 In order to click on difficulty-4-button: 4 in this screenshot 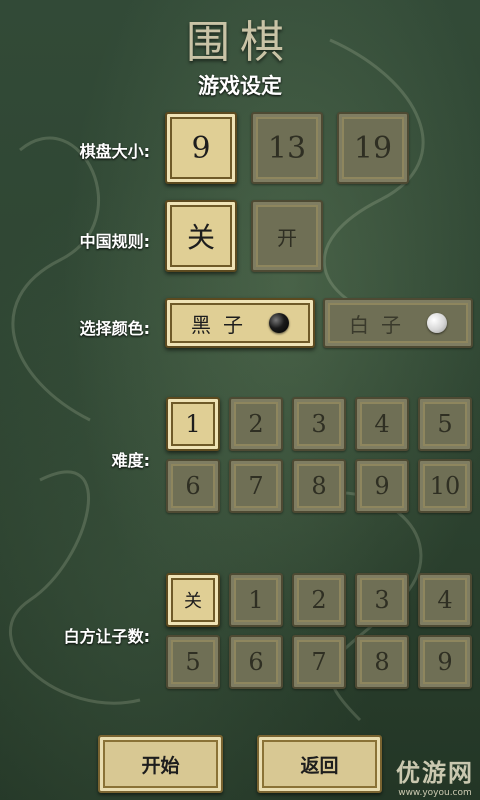, I will do `click(382, 424)`.